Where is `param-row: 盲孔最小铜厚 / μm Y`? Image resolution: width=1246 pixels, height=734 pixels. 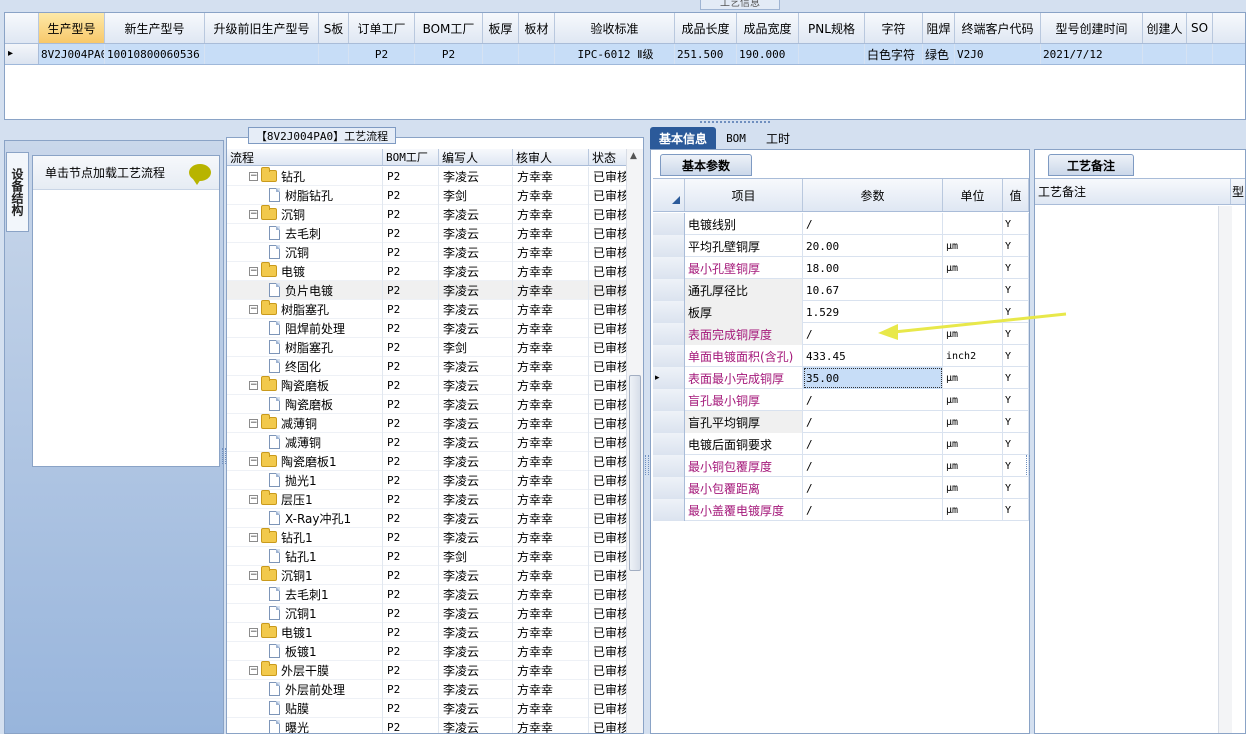
param-row: 盲孔最小铜厚 / μm Y is located at coordinates (841, 400).